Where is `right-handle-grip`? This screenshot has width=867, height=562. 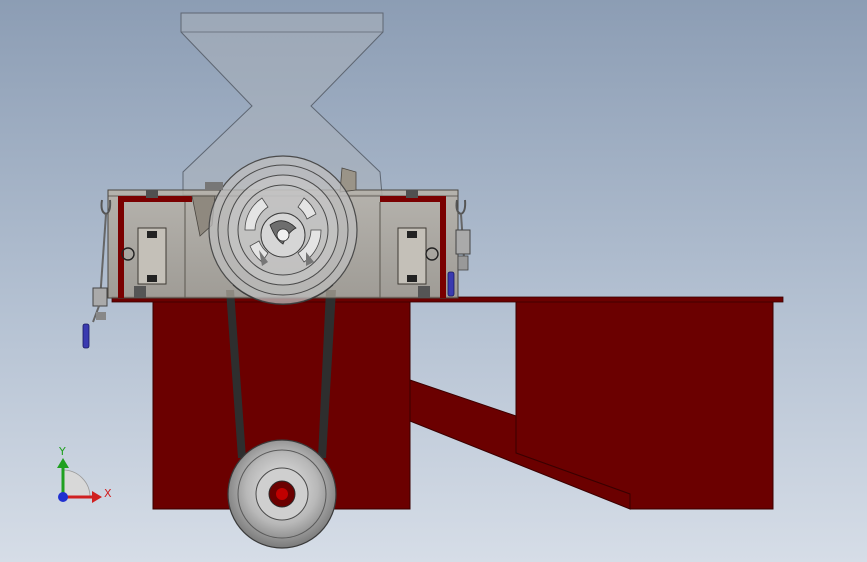
right-handle-grip is located at coordinates (451, 284).